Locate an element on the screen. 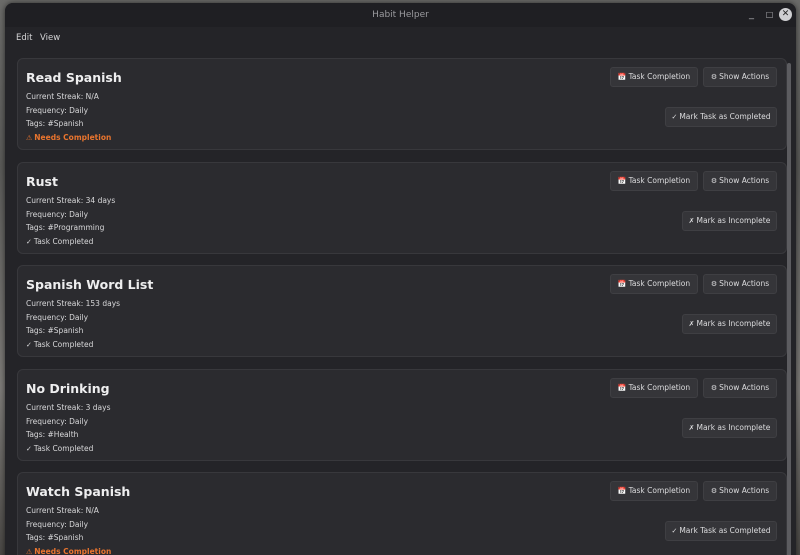 Image resolution: width=800 pixels, height=555 pixels. scrollbar is located at coordinates (789, 309).